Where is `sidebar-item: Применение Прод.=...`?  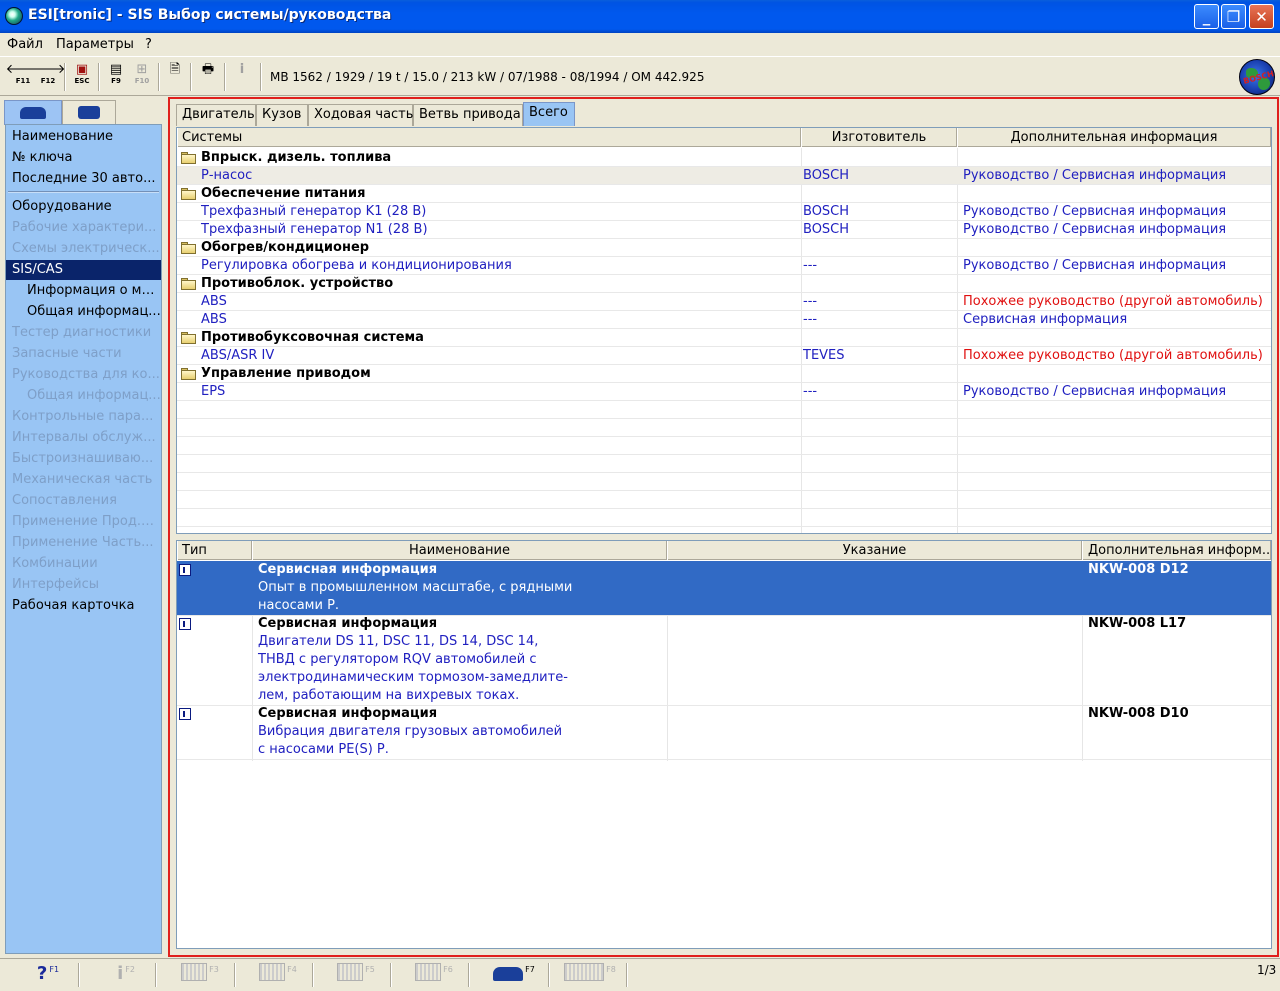 sidebar-item: Применение Прод.=... is located at coordinates (83, 522).